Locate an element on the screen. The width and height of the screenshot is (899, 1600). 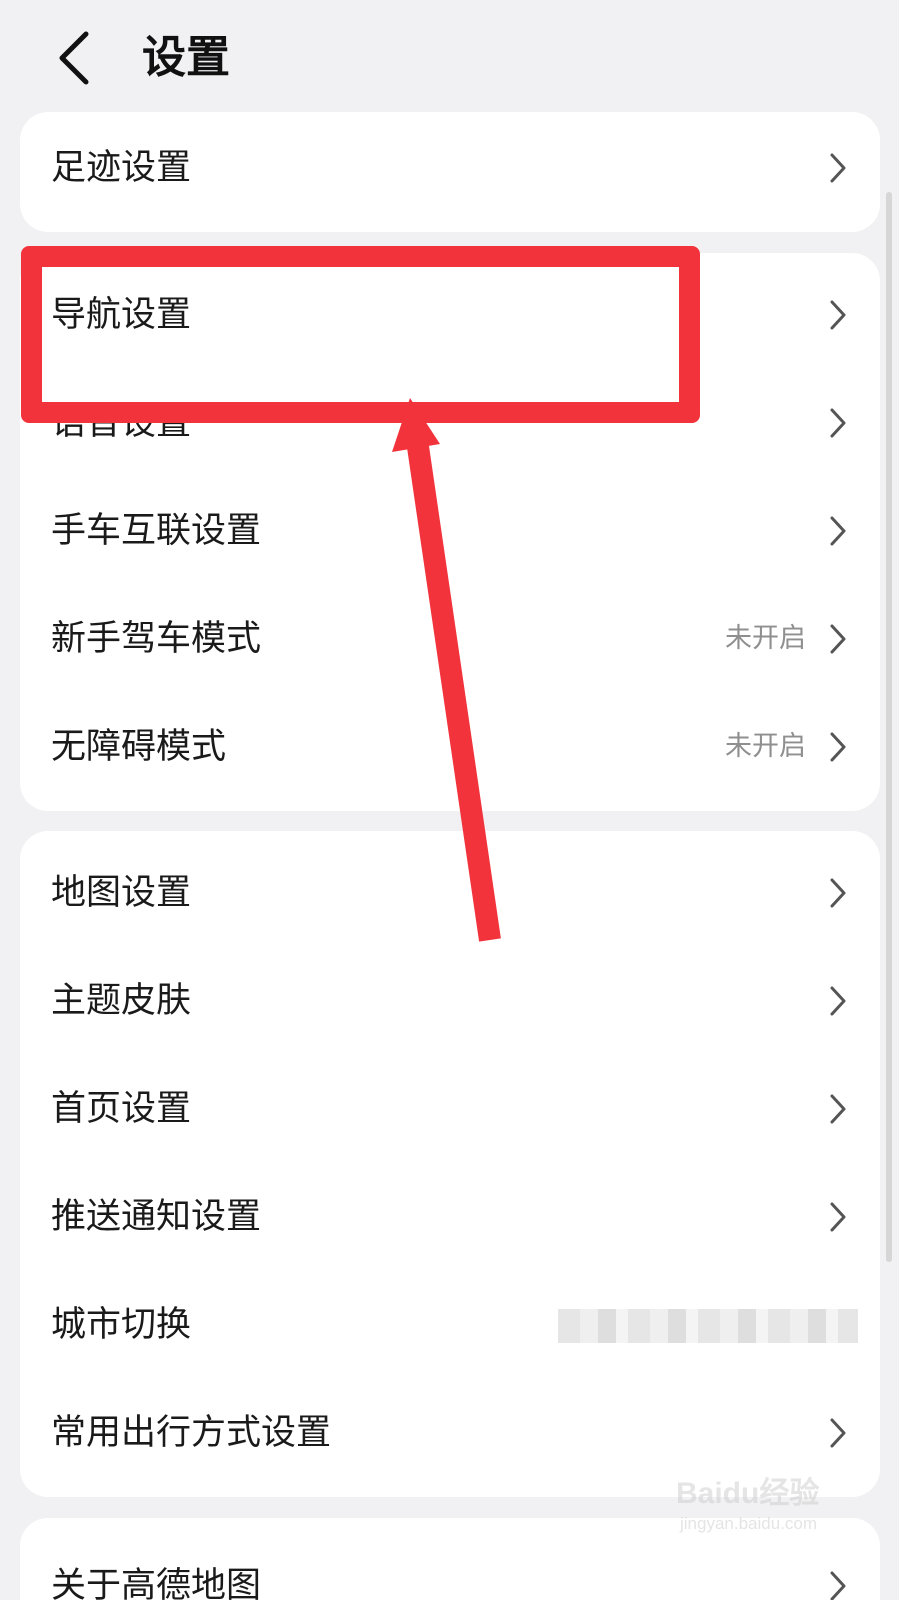
blurred-city-value is located at coordinates (708, 1326).